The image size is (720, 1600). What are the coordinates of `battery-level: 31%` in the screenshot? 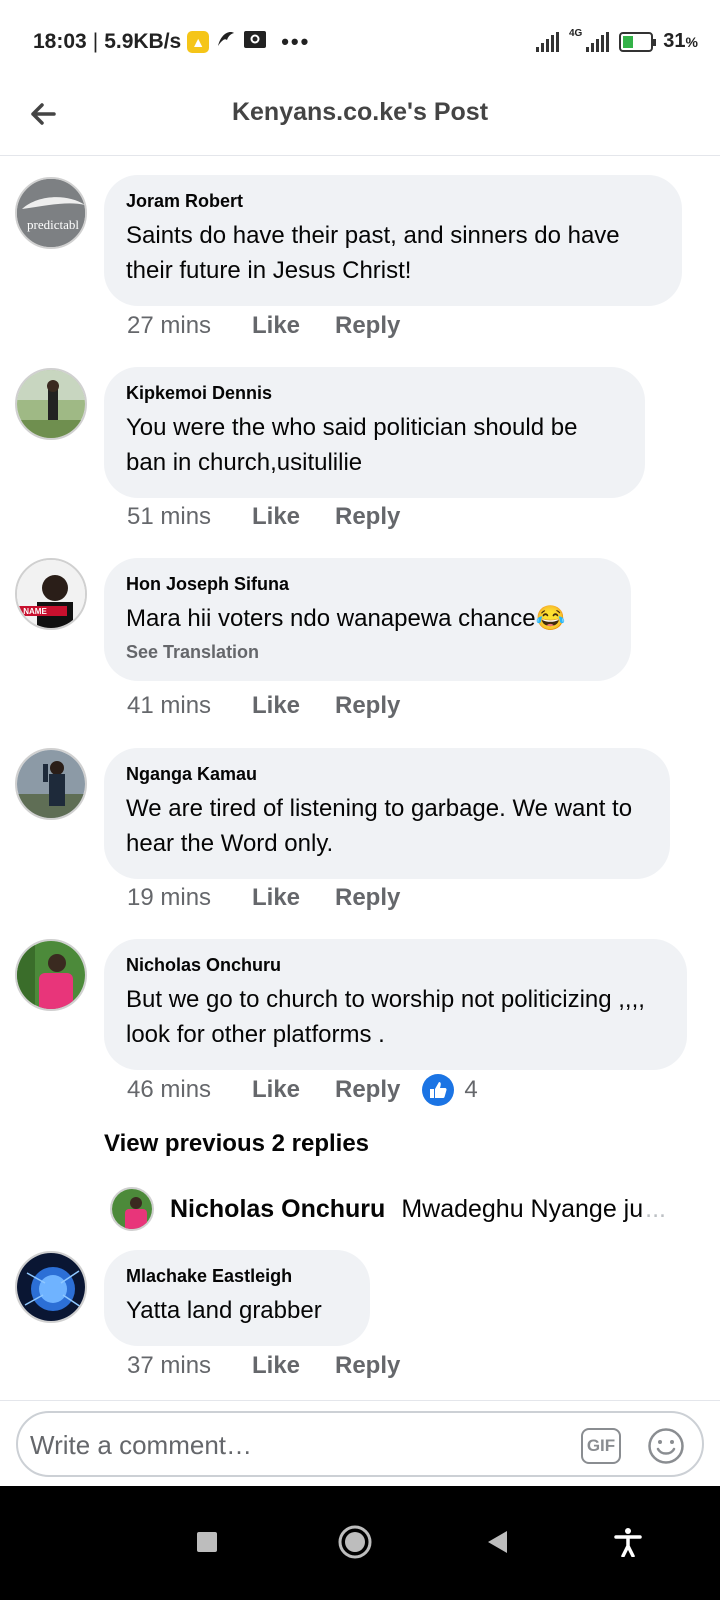 It's located at (680, 41).